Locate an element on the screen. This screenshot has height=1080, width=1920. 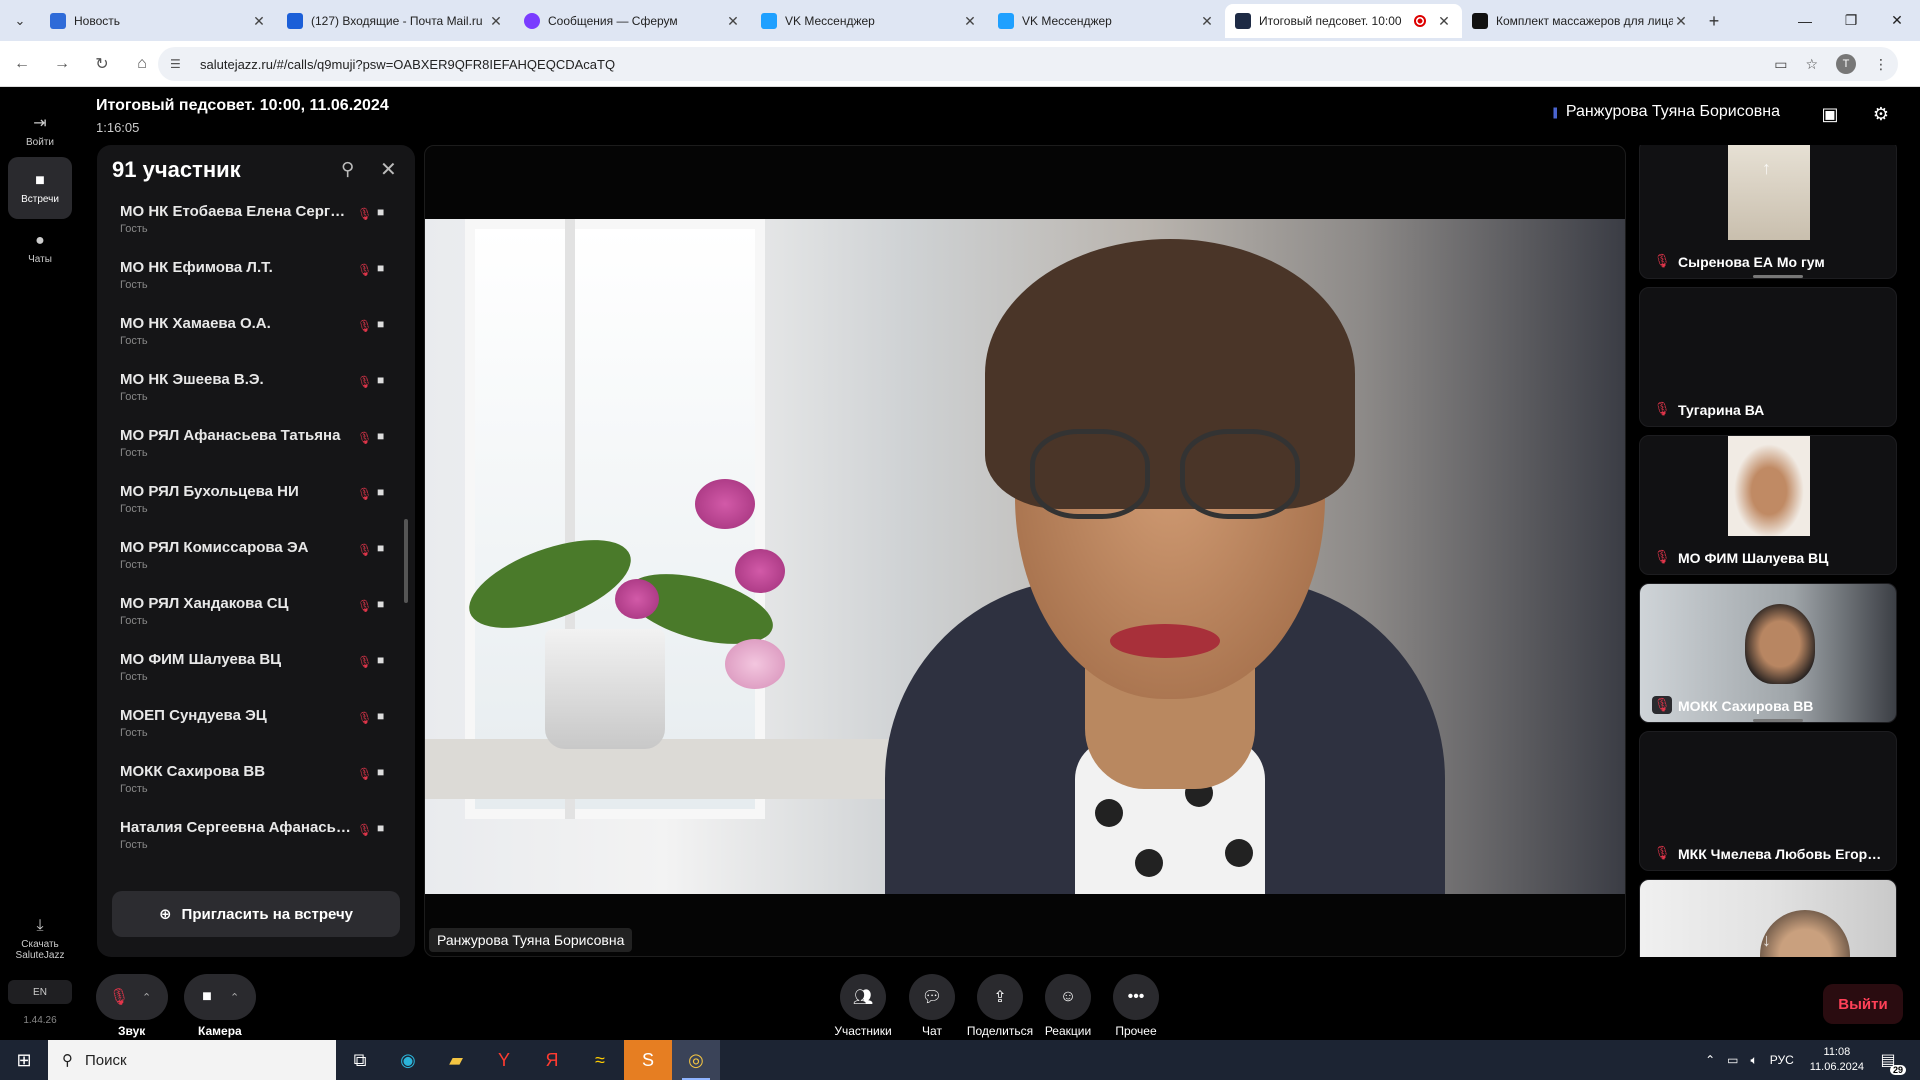
new-tab-button: + is located at coordinates (1714, 21).